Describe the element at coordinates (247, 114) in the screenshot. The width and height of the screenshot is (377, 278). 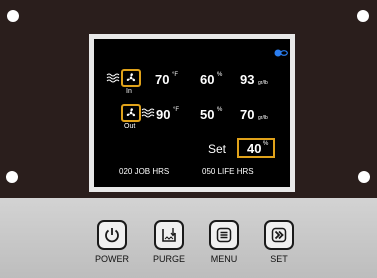
I see `outlet-grains: 70` at that location.